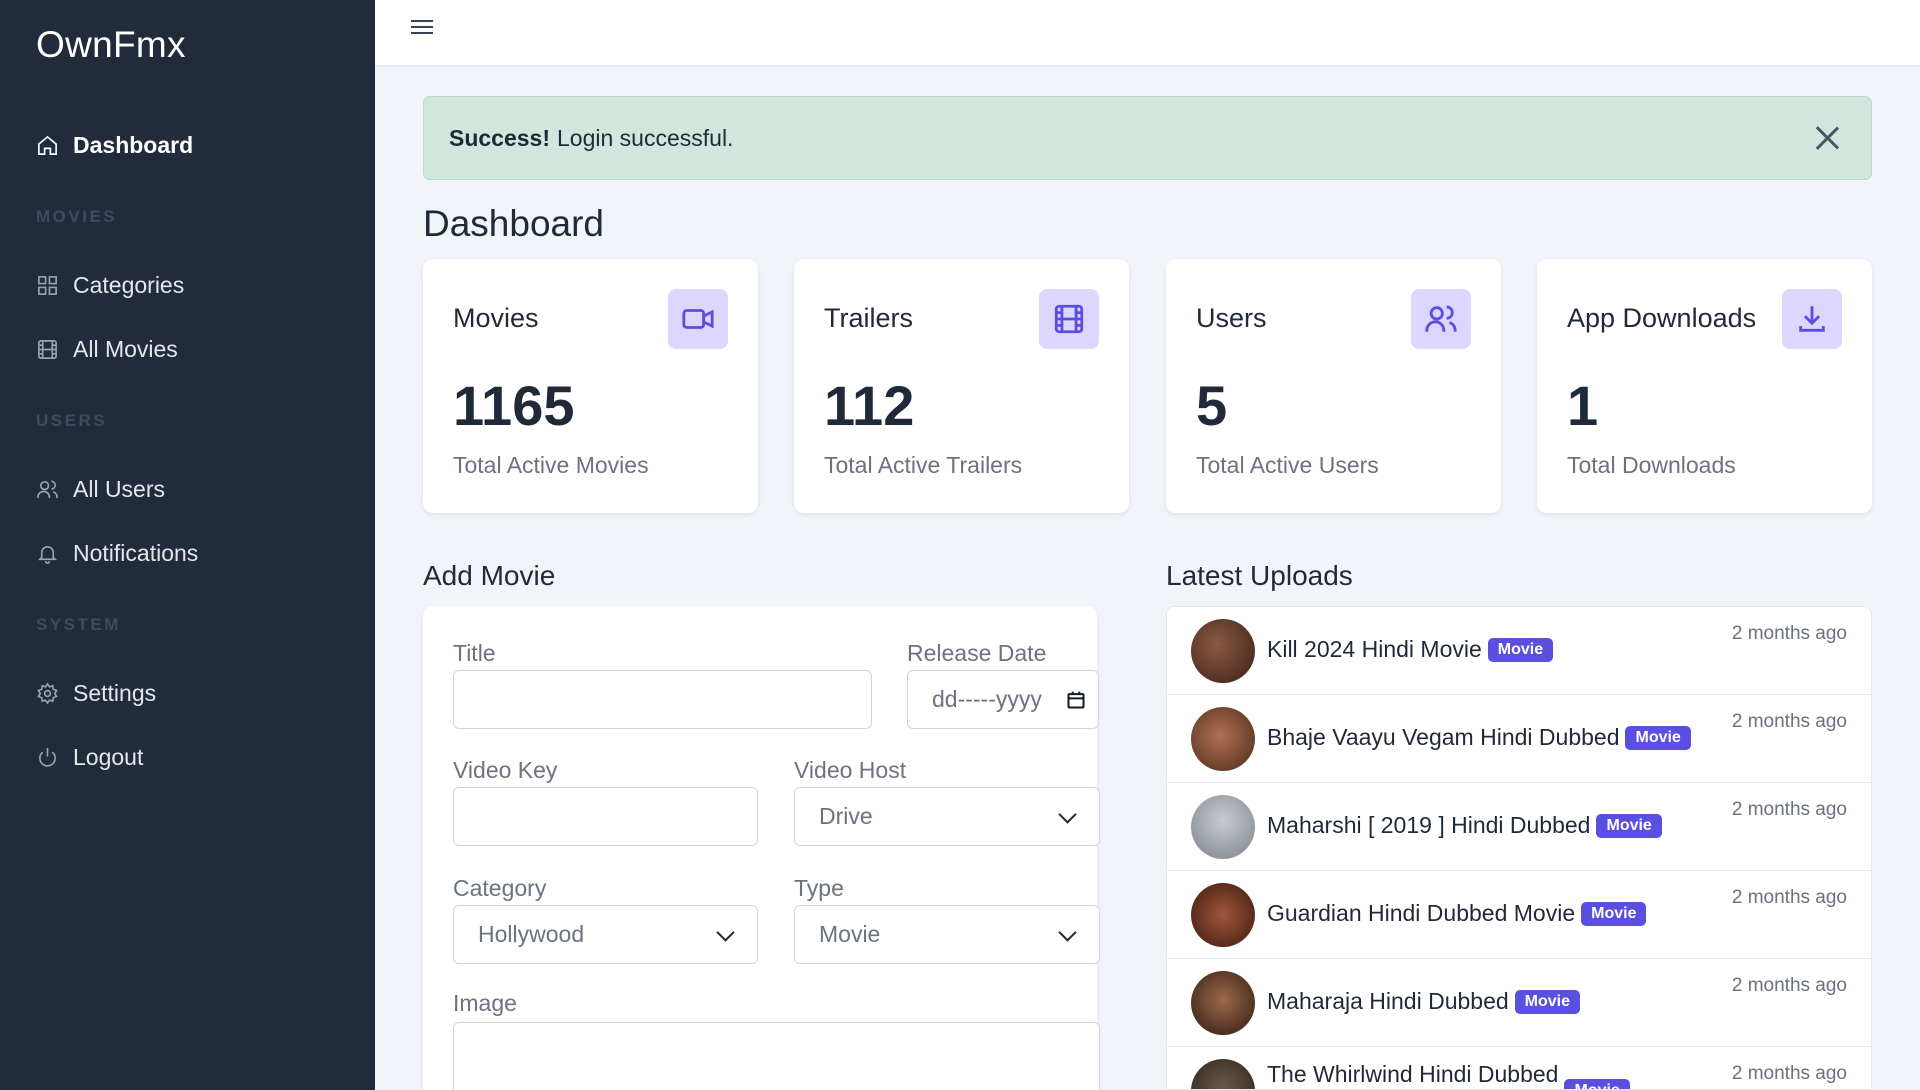  Describe the element at coordinates (514, 223) in the screenshot. I see `page-title: Dashboard` at that location.